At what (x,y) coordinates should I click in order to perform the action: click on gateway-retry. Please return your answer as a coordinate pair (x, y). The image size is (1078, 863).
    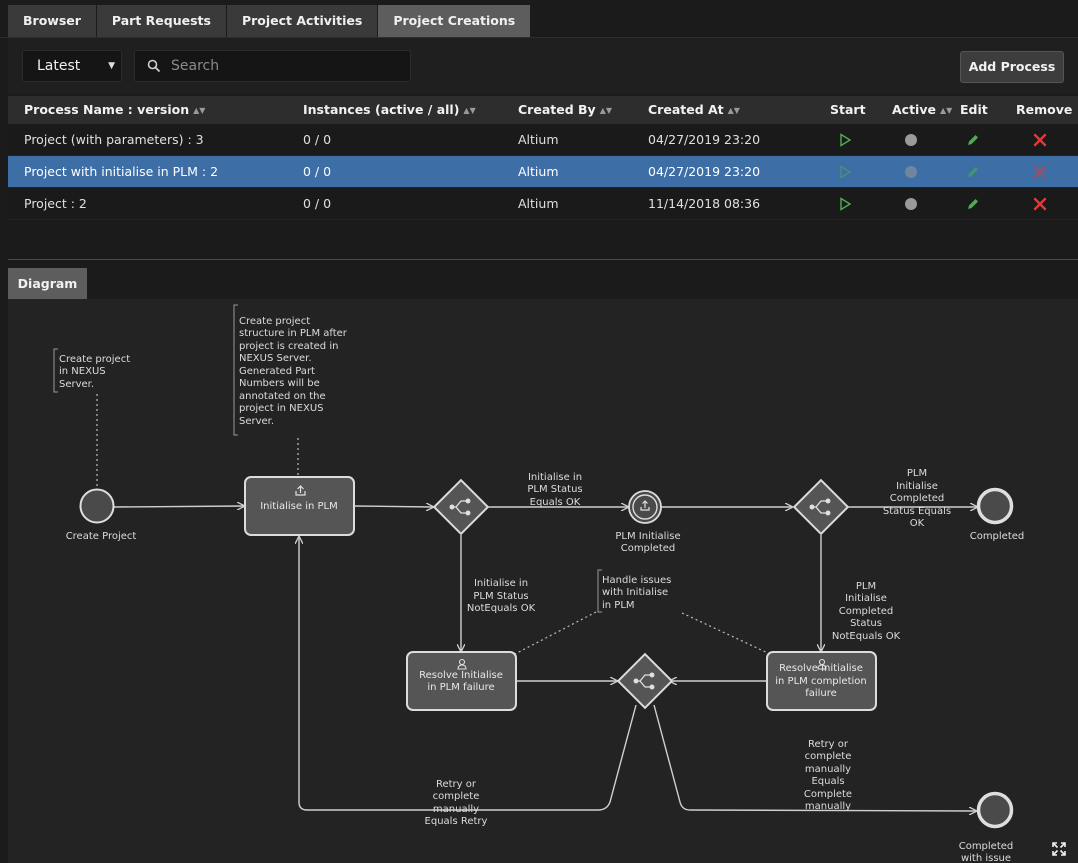
    Looking at the image, I should click on (645, 681).